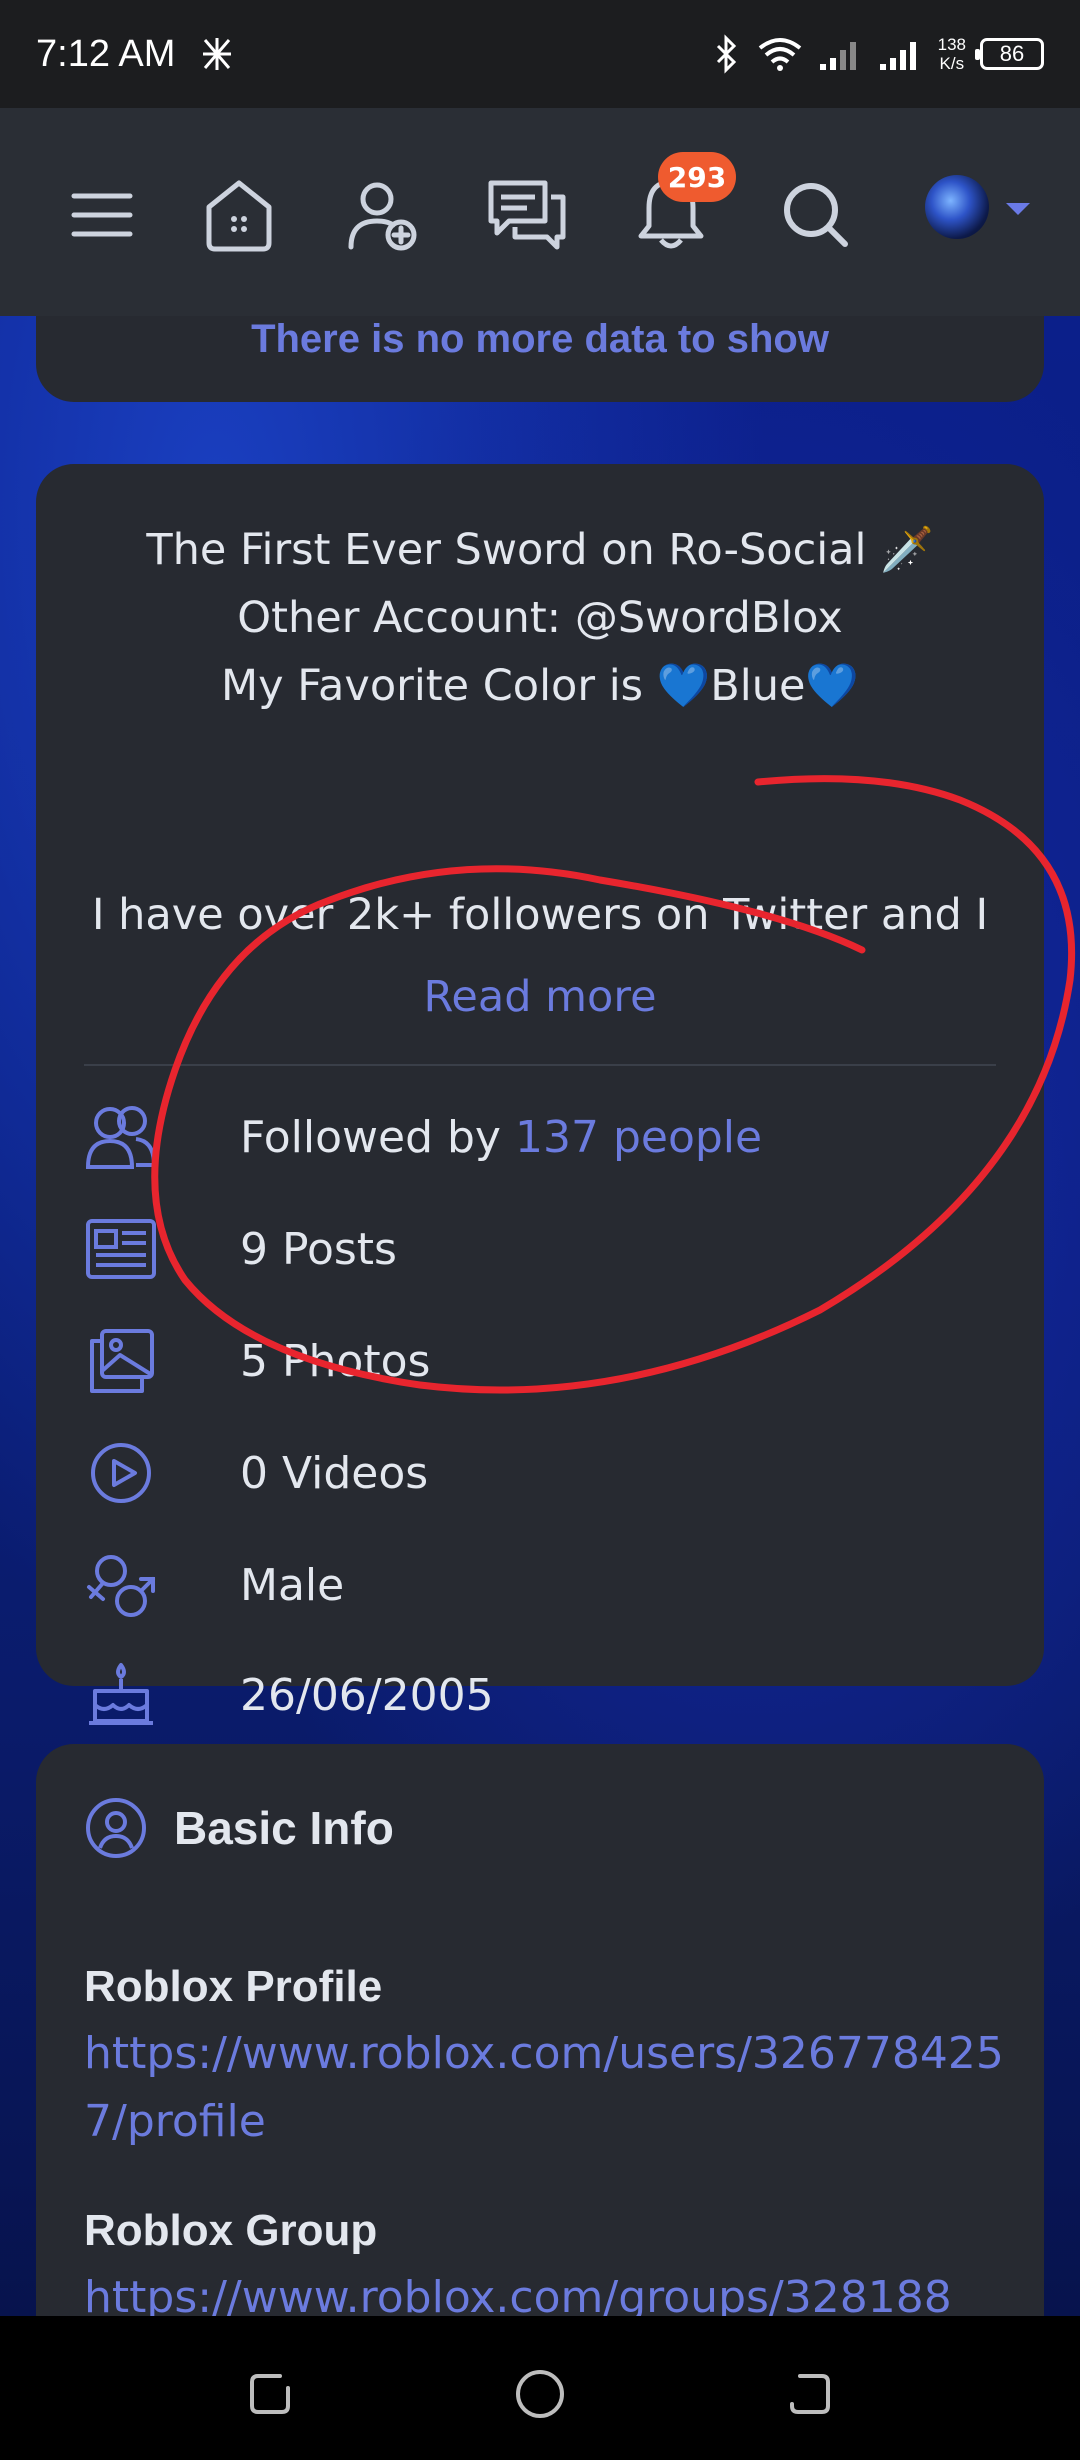  I want to click on search-icon, so click(816, 215).